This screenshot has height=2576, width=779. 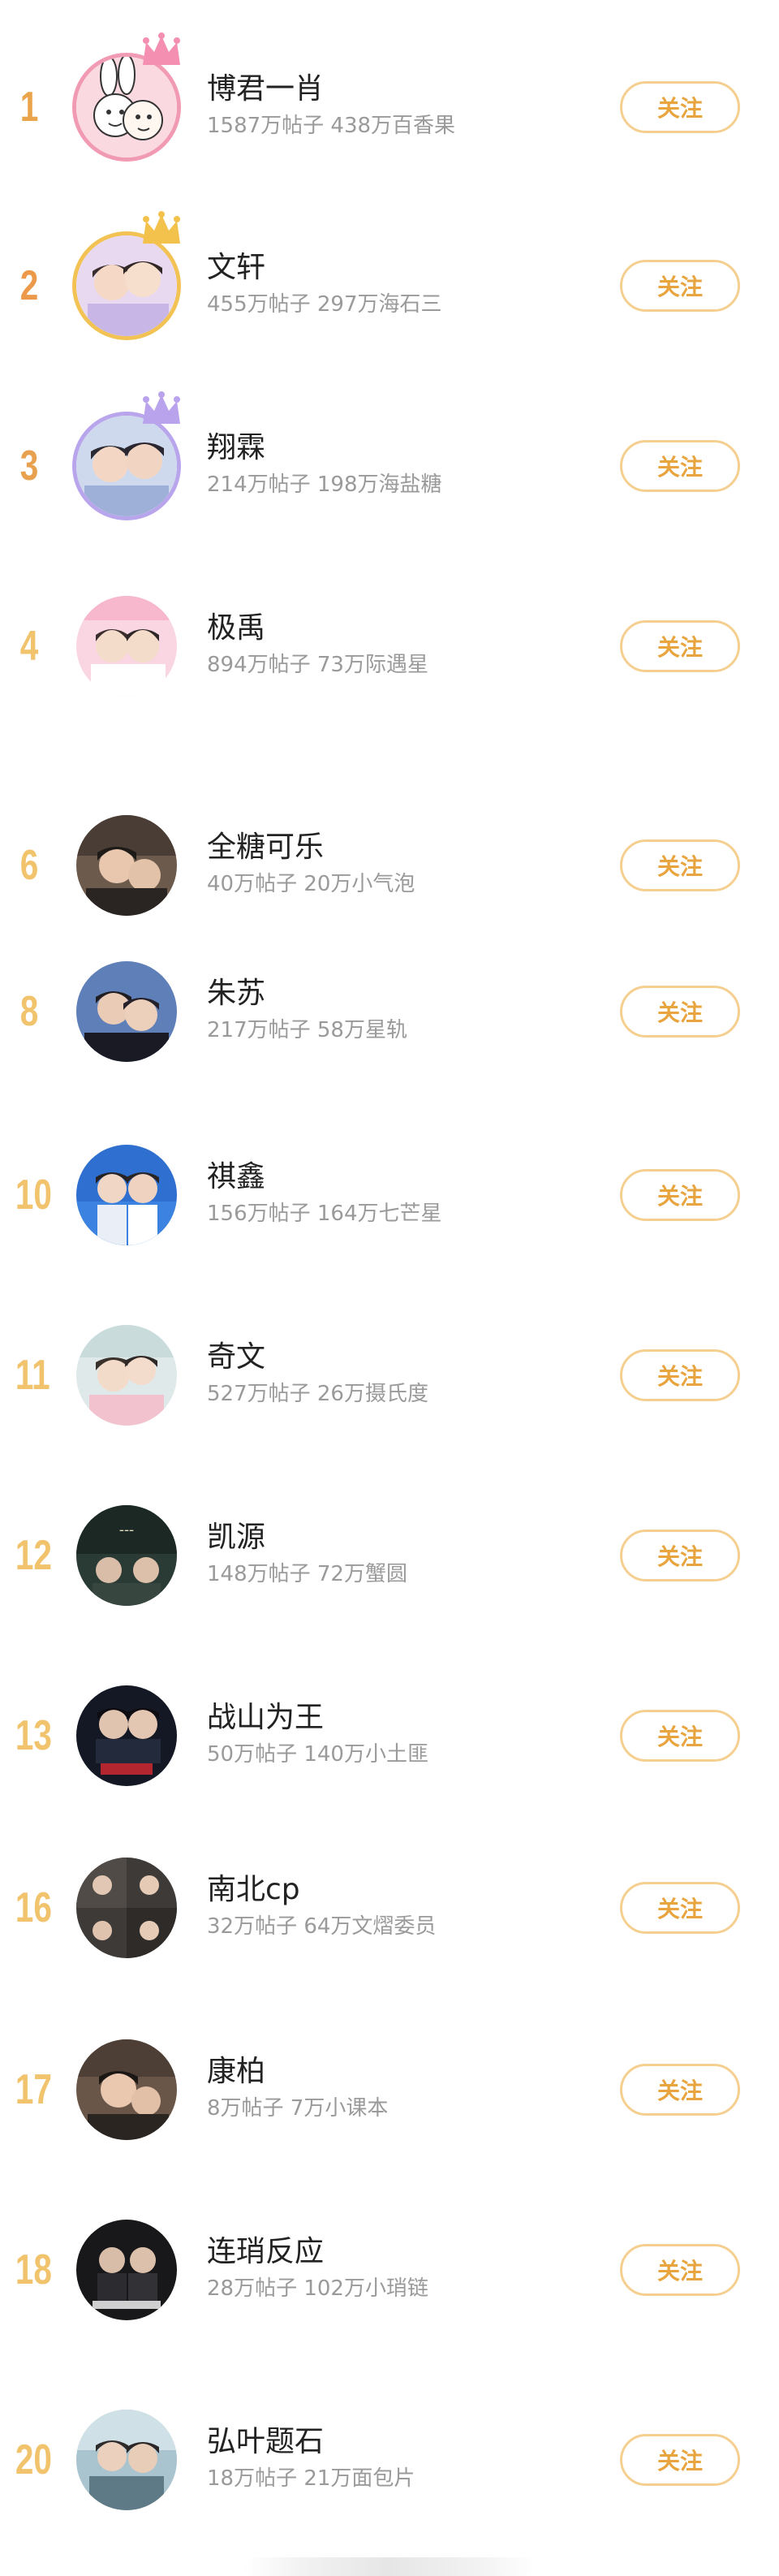 I want to click on bottom-fade-bar, so click(x=389, y=2566).